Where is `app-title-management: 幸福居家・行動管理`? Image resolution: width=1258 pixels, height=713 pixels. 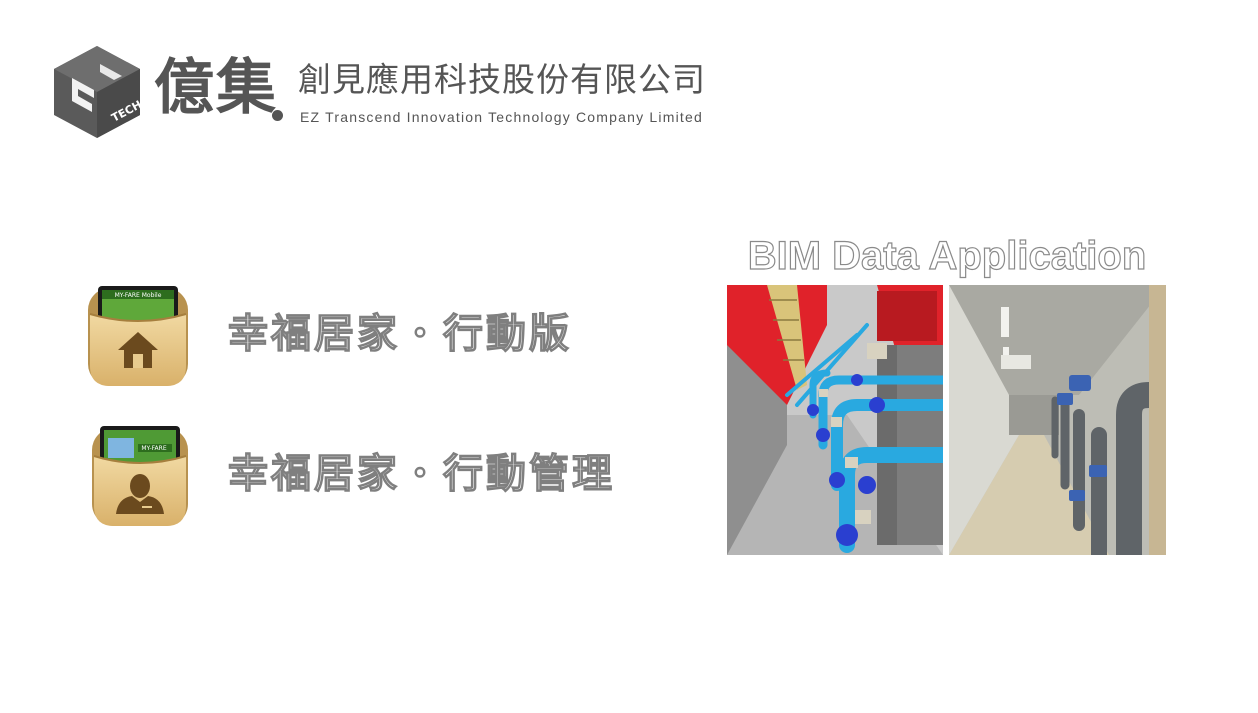
app-title-management: 幸福居家・行動管理 is located at coordinates (421, 474).